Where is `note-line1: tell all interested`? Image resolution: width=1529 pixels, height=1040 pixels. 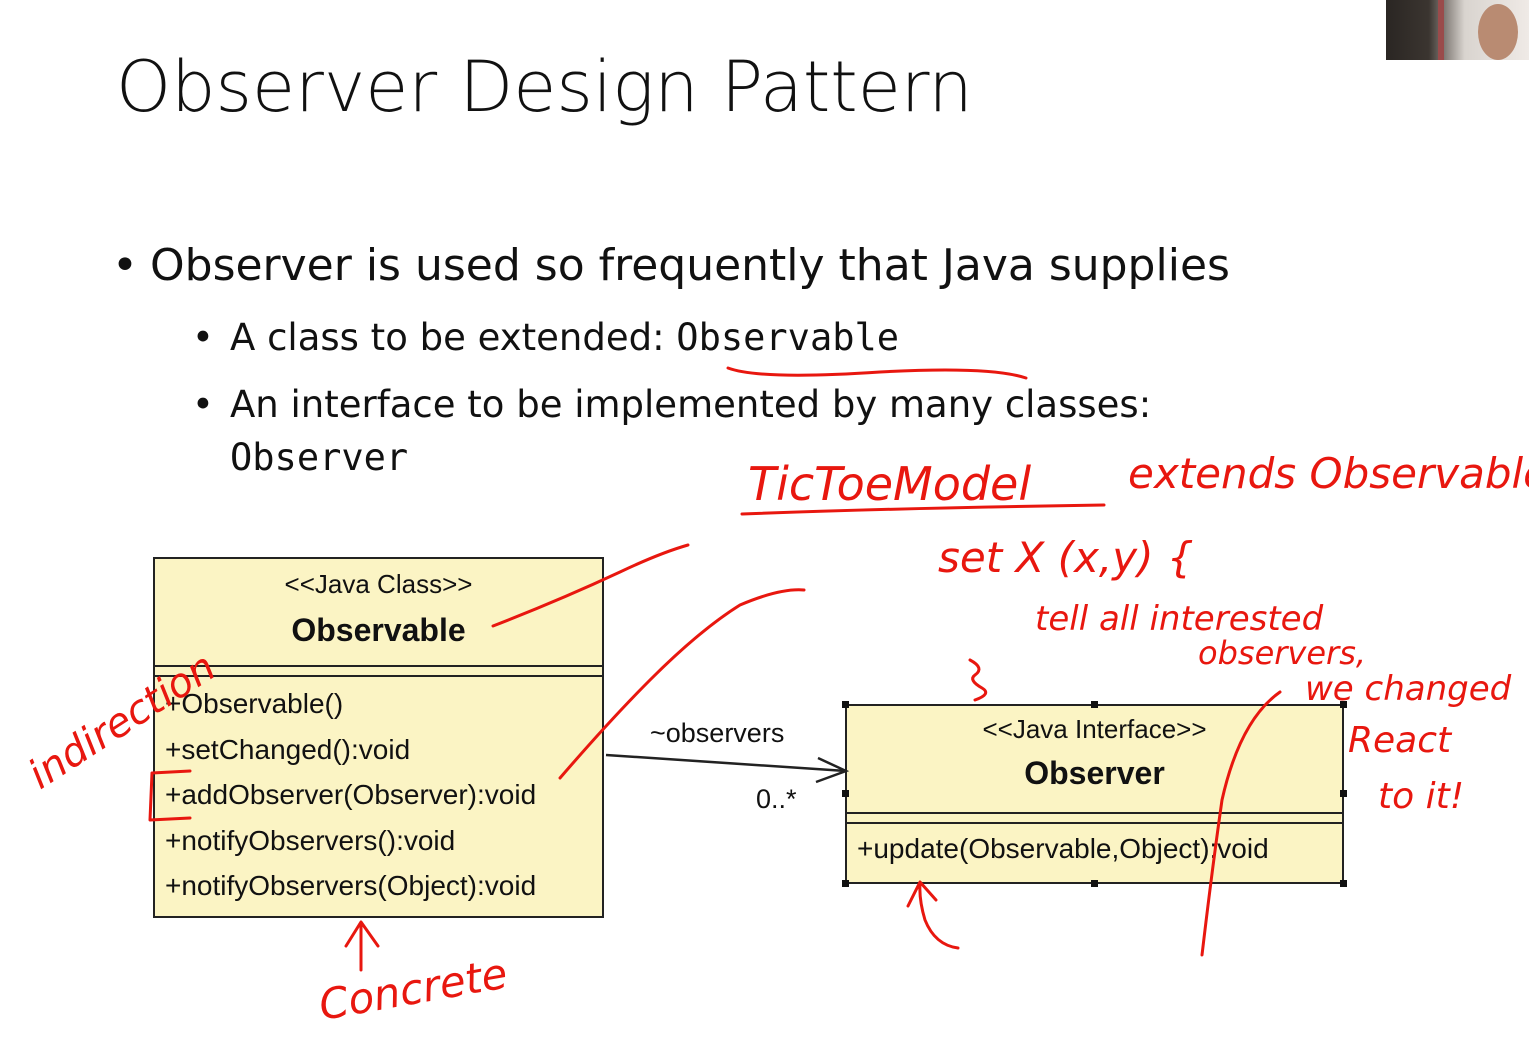 note-line1: tell all interested is located at coordinates (1179, 619).